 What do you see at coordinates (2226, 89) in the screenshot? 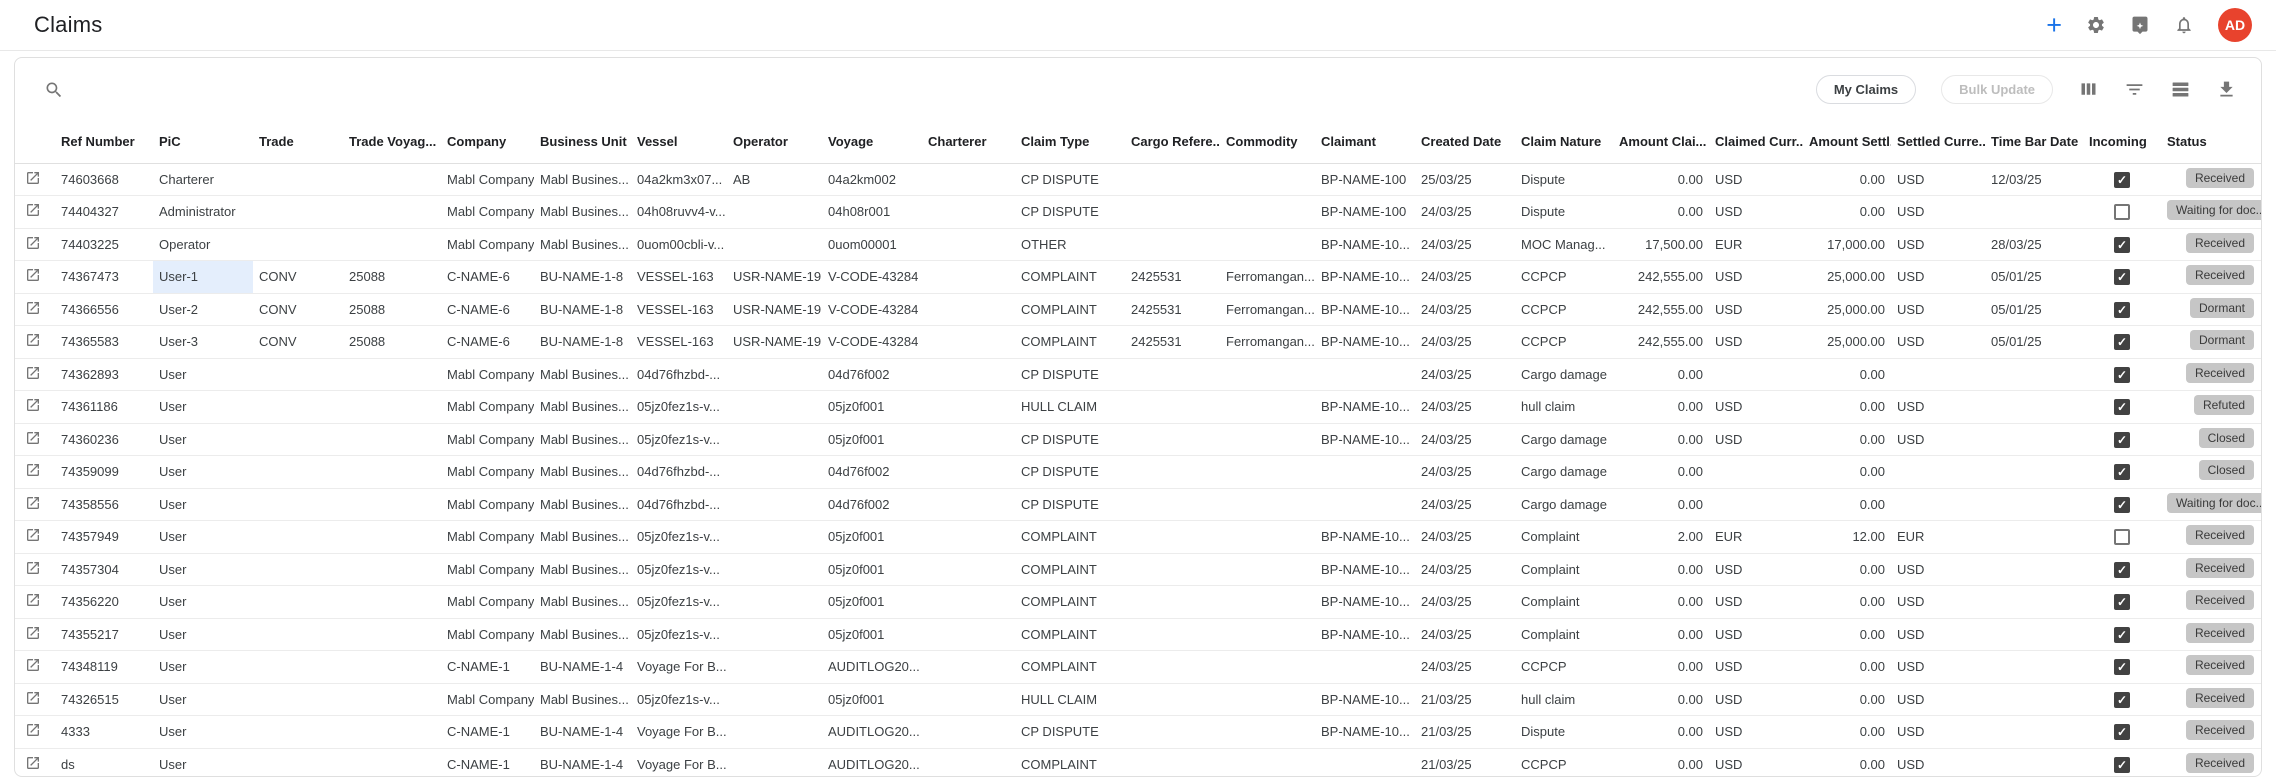
I see `download-icon` at bounding box center [2226, 89].